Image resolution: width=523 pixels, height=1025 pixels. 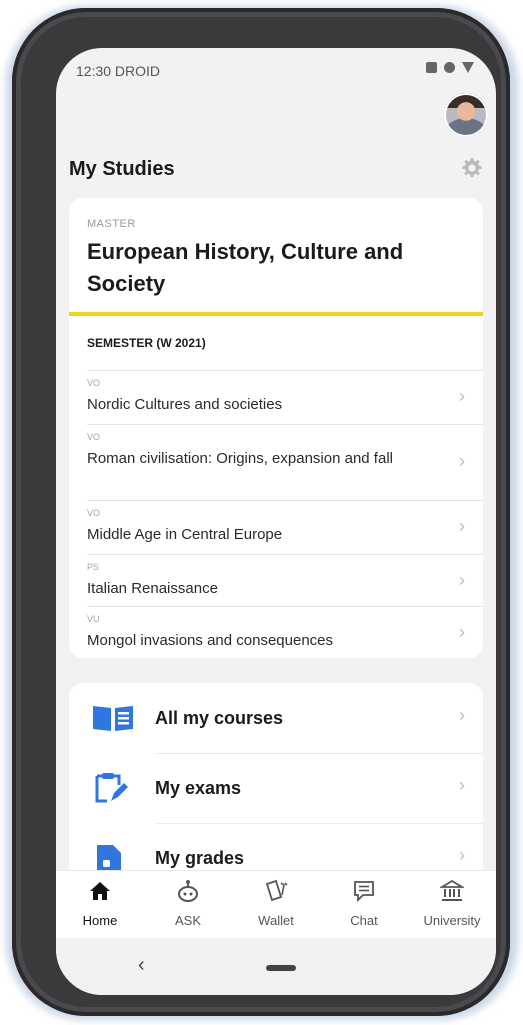 What do you see at coordinates (187, 920) in the screenshot?
I see `tab-label: ASK` at bounding box center [187, 920].